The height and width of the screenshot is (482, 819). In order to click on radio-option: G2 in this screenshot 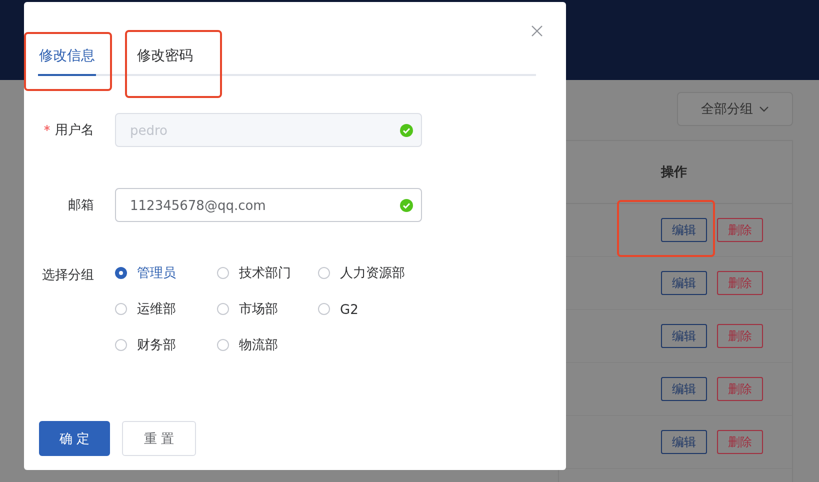, I will do `click(373, 309)`.